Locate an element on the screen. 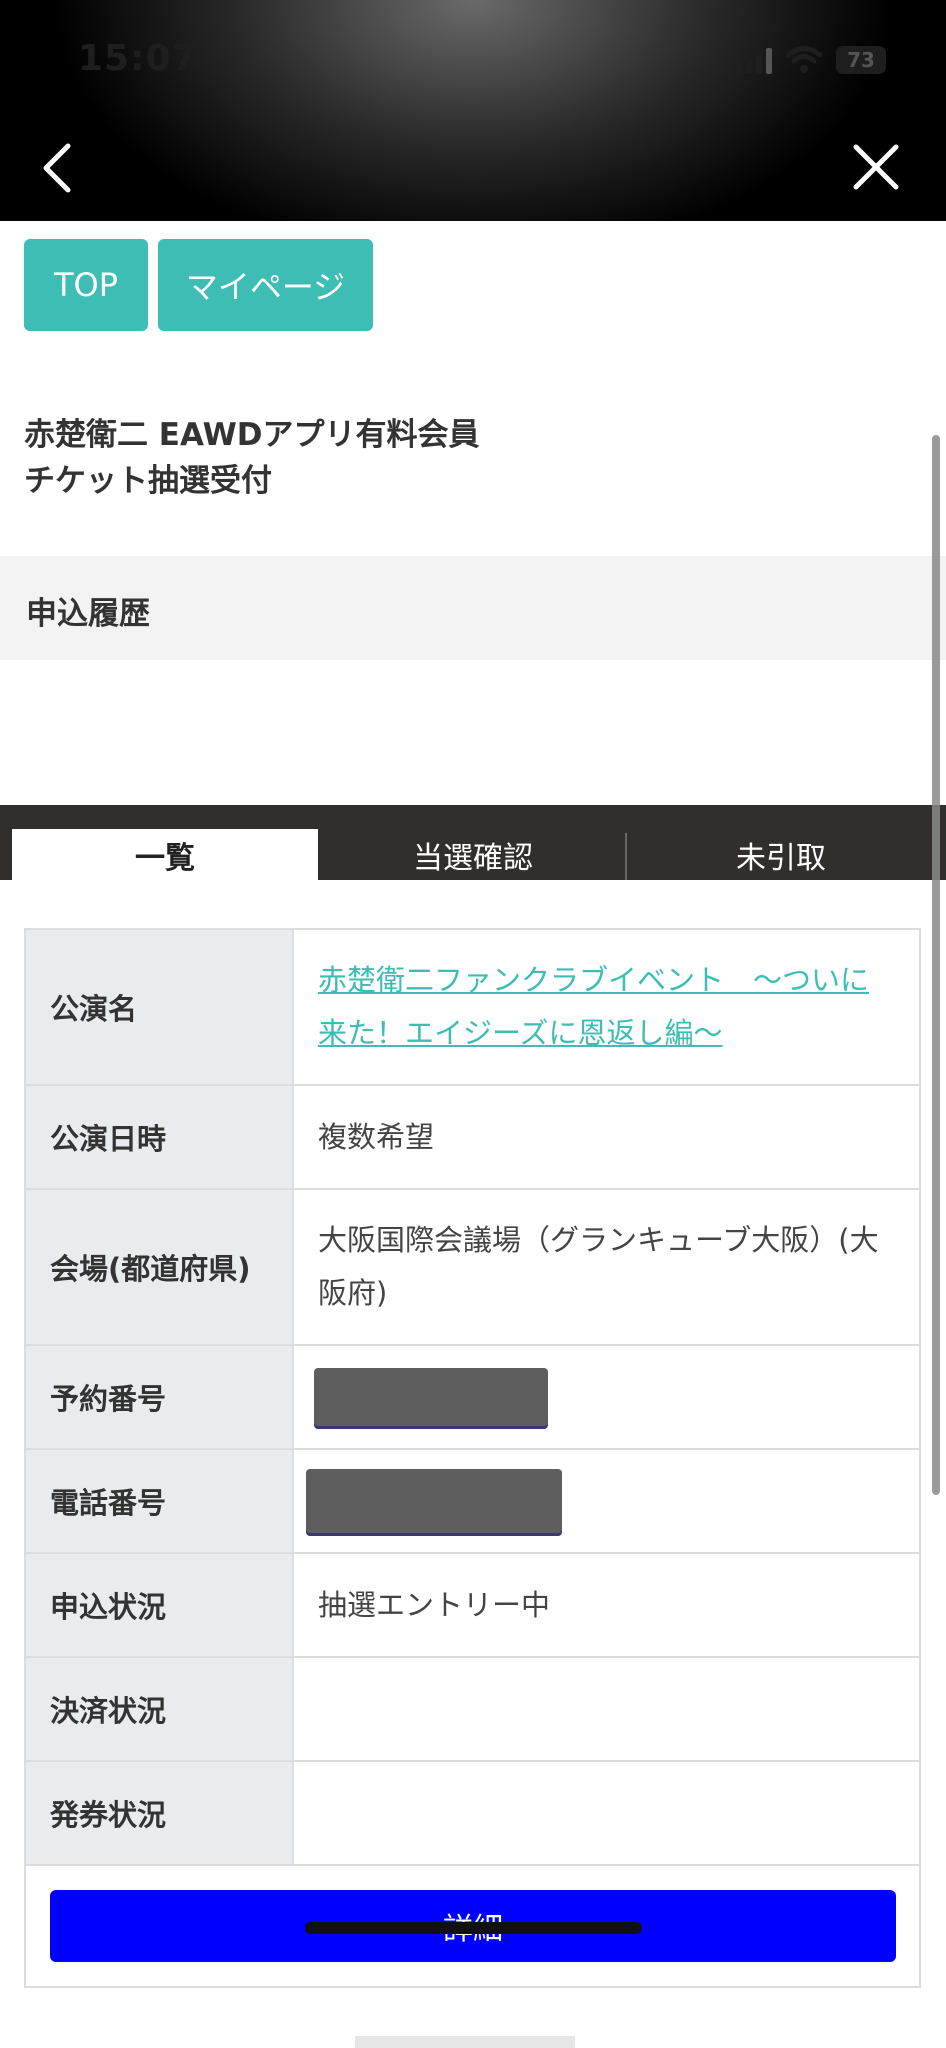 This screenshot has height=2048, width=946. tab-divider is located at coordinates (626, 856).